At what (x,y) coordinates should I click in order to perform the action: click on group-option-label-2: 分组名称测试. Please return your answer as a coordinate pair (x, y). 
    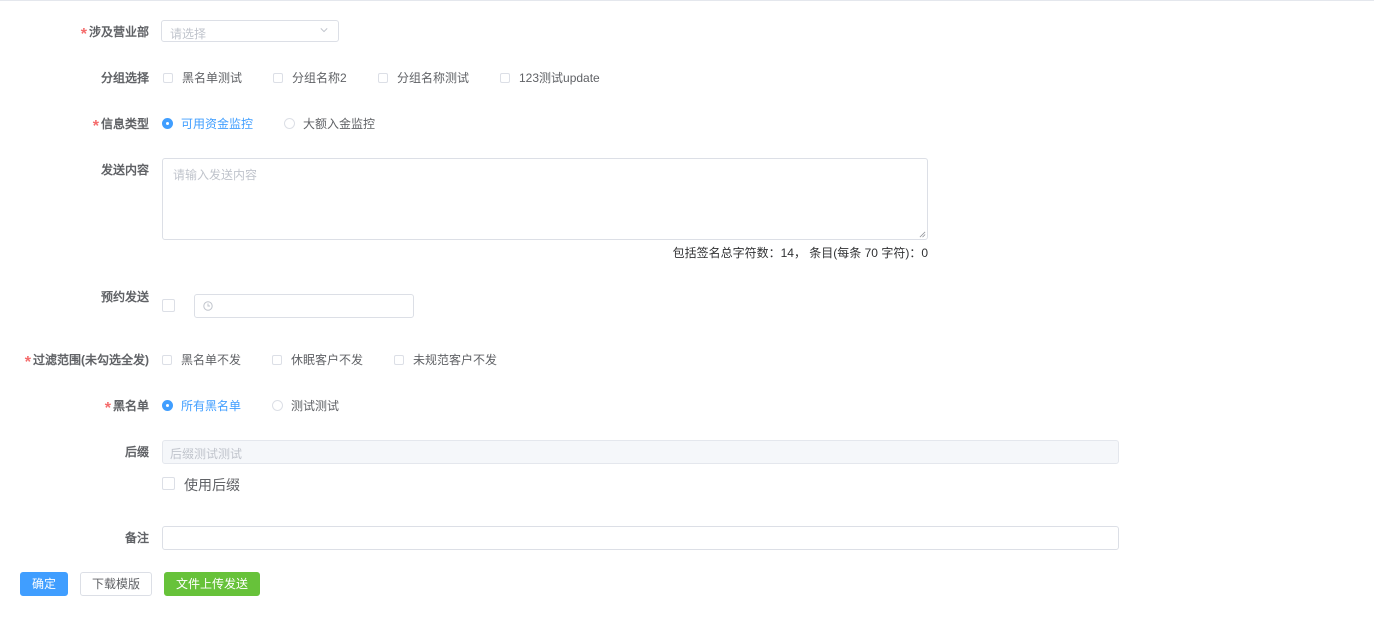
    Looking at the image, I should click on (433, 78).